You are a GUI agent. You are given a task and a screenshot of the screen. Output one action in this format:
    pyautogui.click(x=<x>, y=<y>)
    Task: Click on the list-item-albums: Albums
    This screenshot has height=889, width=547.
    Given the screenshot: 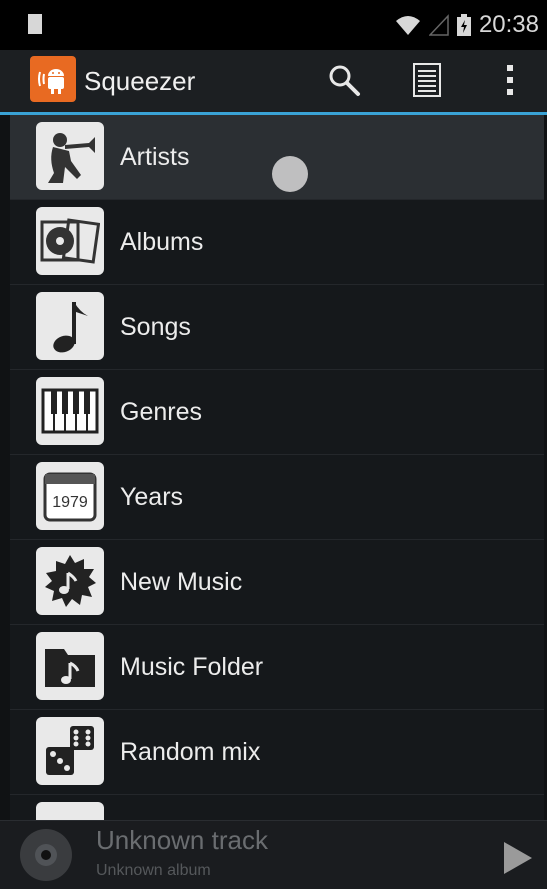 What is the action you would take?
    pyautogui.click(x=277, y=242)
    